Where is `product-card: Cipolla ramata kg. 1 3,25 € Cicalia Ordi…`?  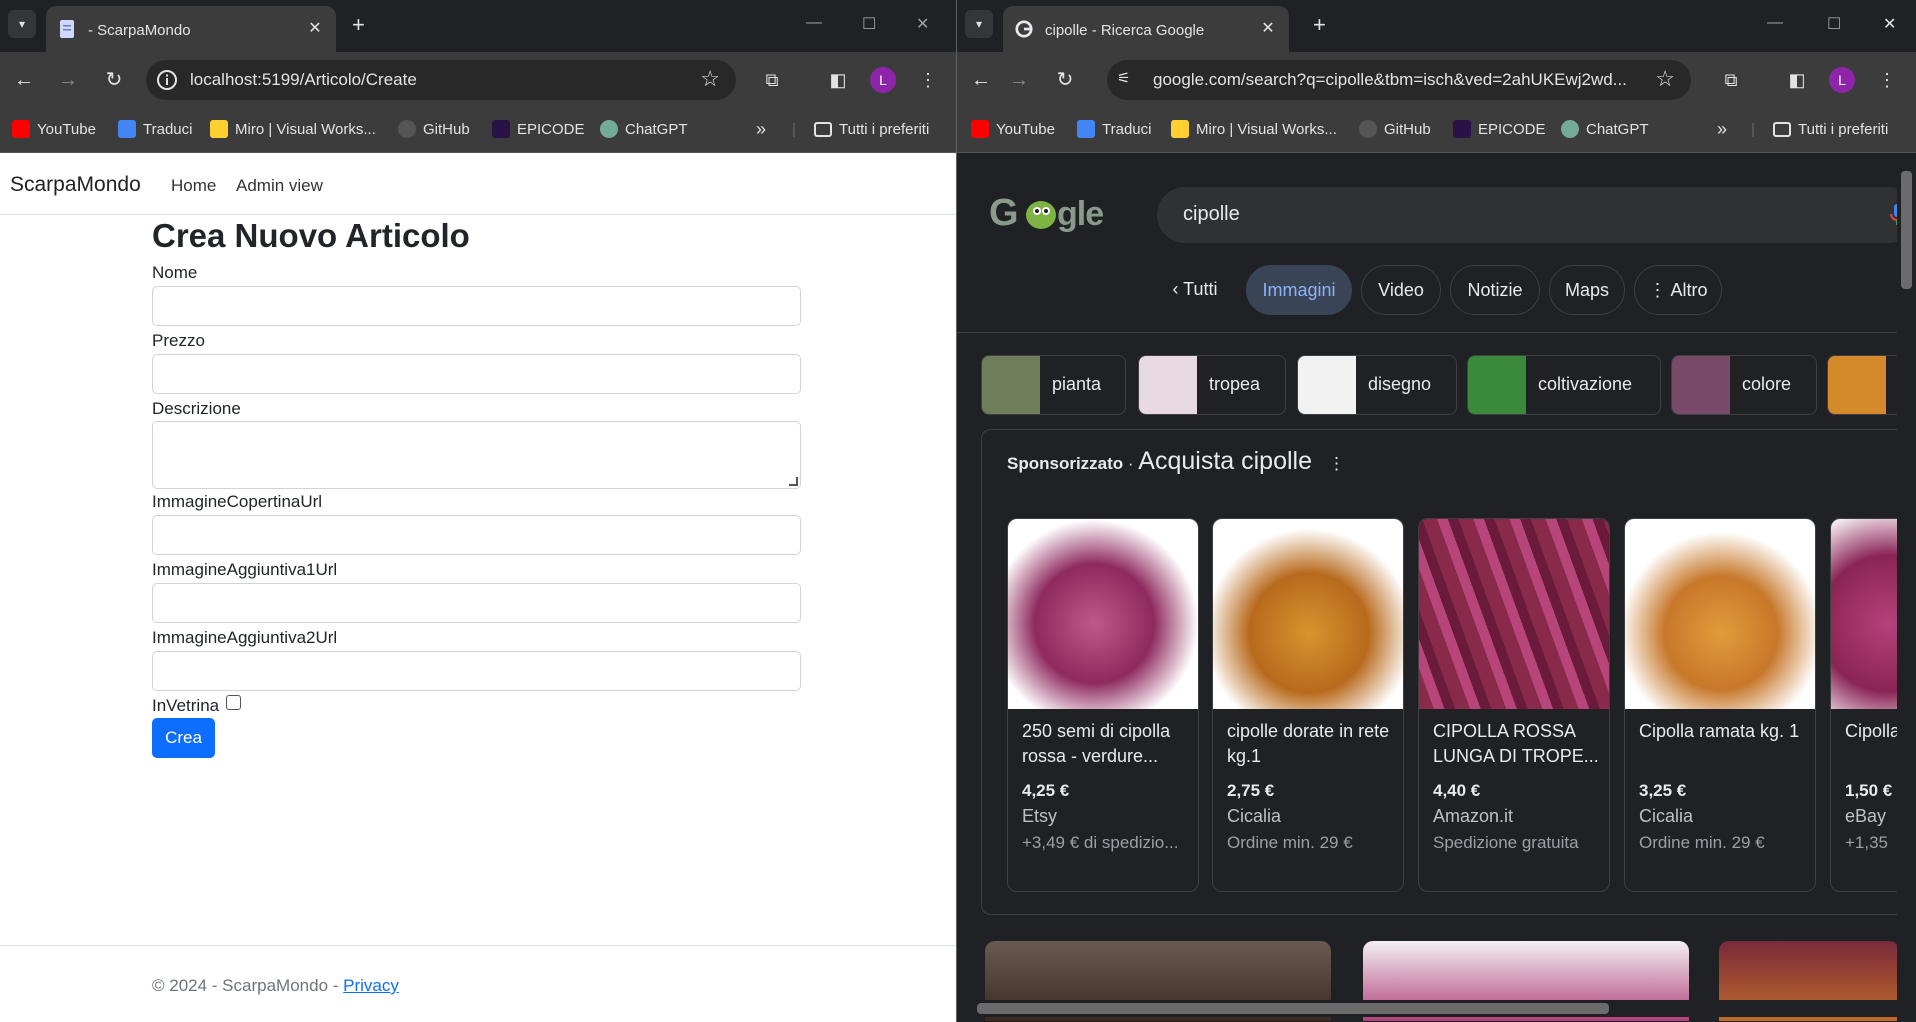
product-card: Cipolla ramata kg. 1 3,25 € Cicalia Ordi… is located at coordinates (1720, 705).